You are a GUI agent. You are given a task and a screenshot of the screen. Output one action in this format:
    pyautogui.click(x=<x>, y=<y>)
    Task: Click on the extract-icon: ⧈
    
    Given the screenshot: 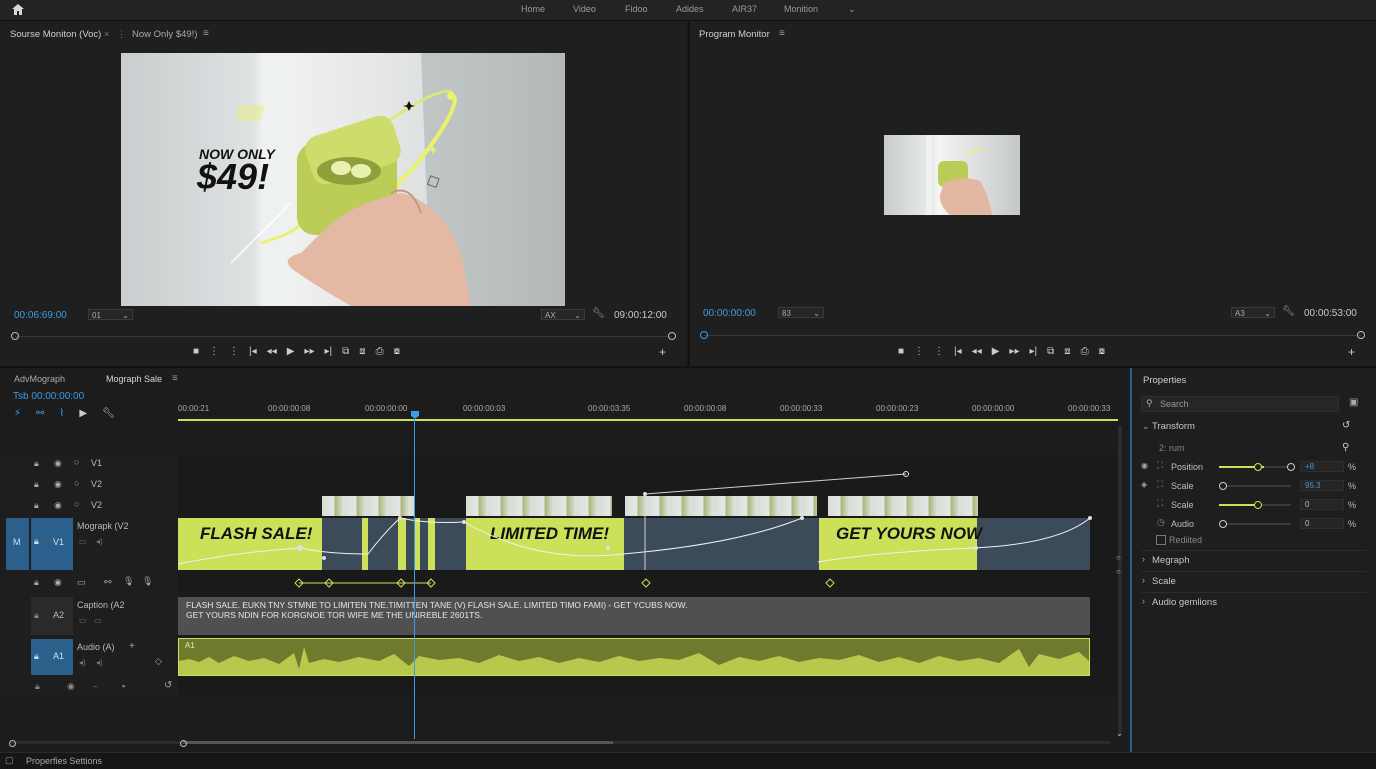 What is the action you would take?
    pyautogui.click(x=1067, y=353)
    